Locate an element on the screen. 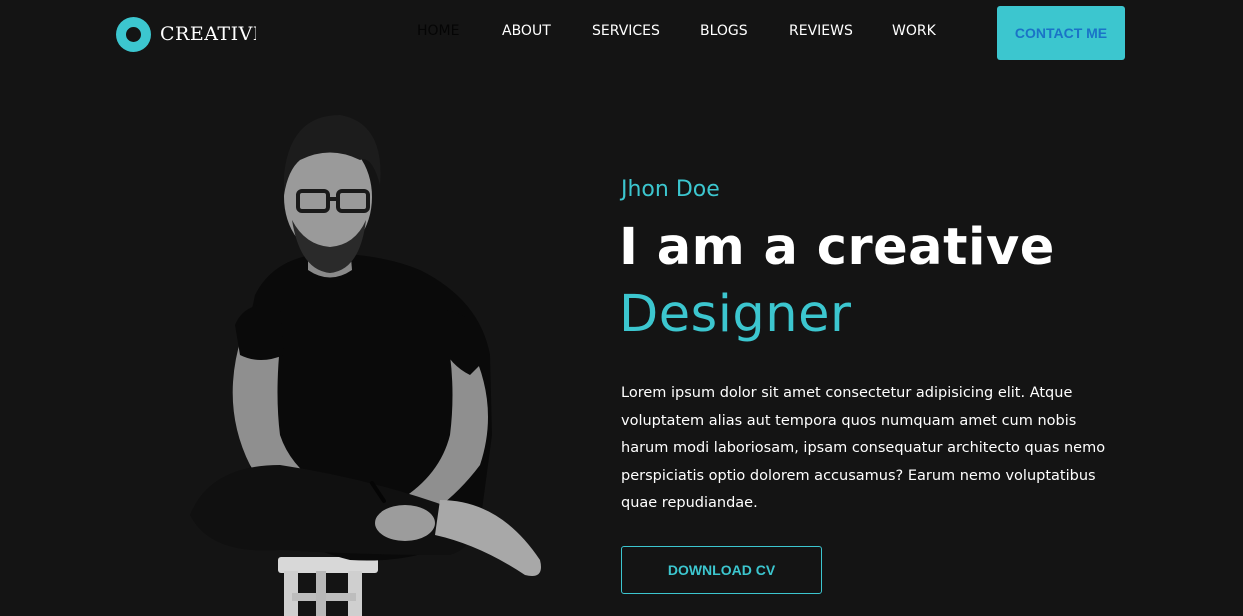 The height and width of the screenshot is (616, 1243). nav-home: HOME is located at coordinates (438, 31).